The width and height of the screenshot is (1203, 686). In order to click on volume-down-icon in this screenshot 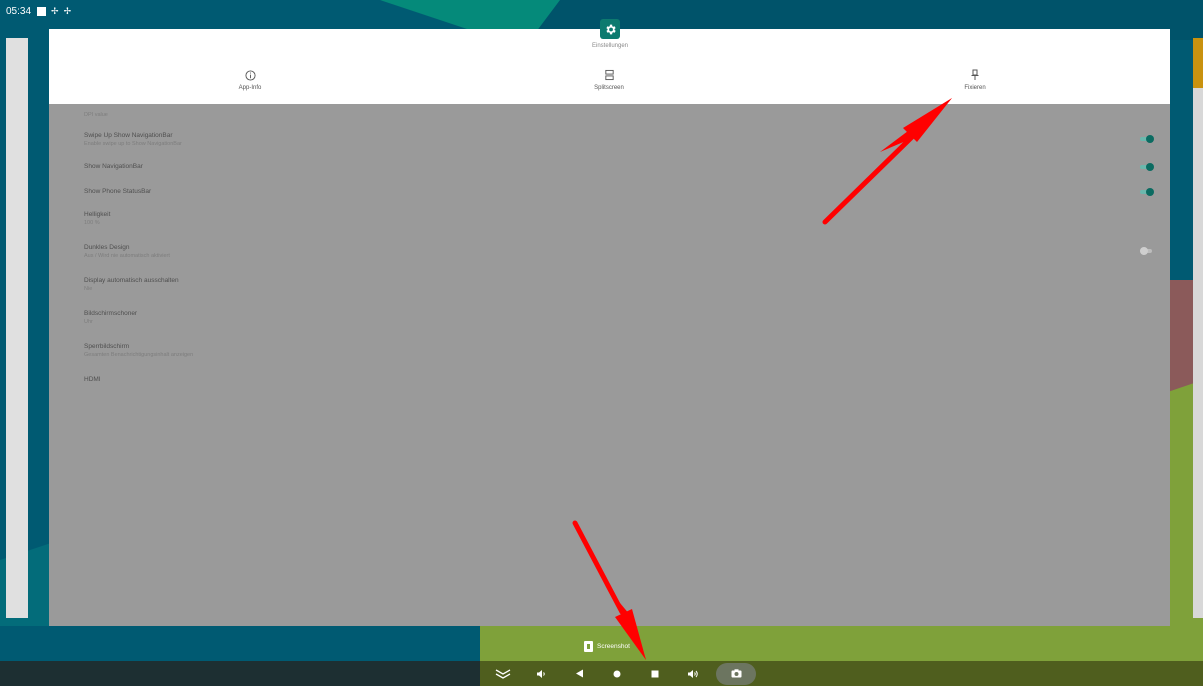, I will do `click(541, 673)`.